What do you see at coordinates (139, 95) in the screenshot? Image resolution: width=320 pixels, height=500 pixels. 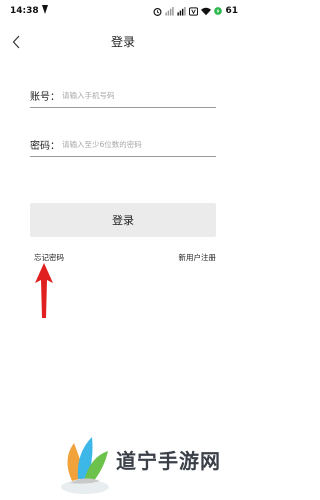 I see `account-input` at bounding box center [139, 95].